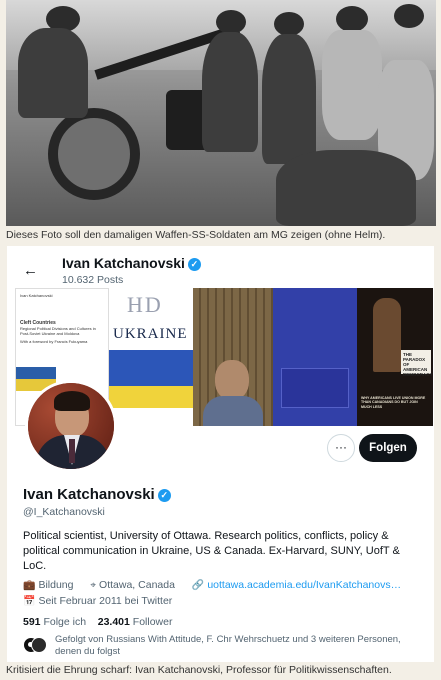  What do you see at coordinates (417, 363) in the screenshot?
I see `book5-title: THE PARADOX OF AMERICAN DEMOCRACY` at bounding box center [417, 363].